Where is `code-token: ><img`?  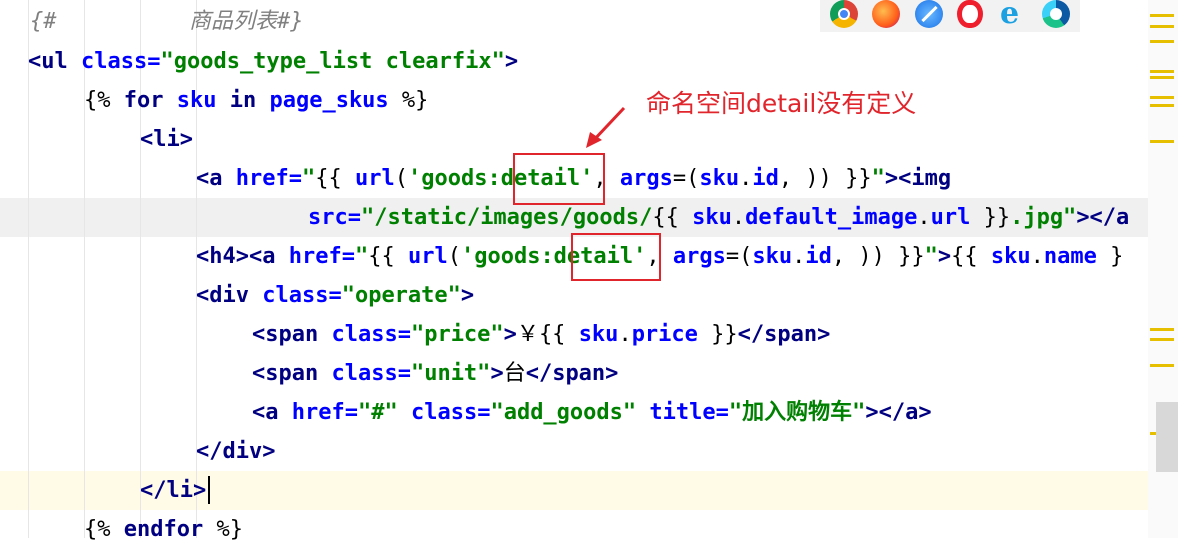
code-token: ><img is located at coordinates (918, 178).